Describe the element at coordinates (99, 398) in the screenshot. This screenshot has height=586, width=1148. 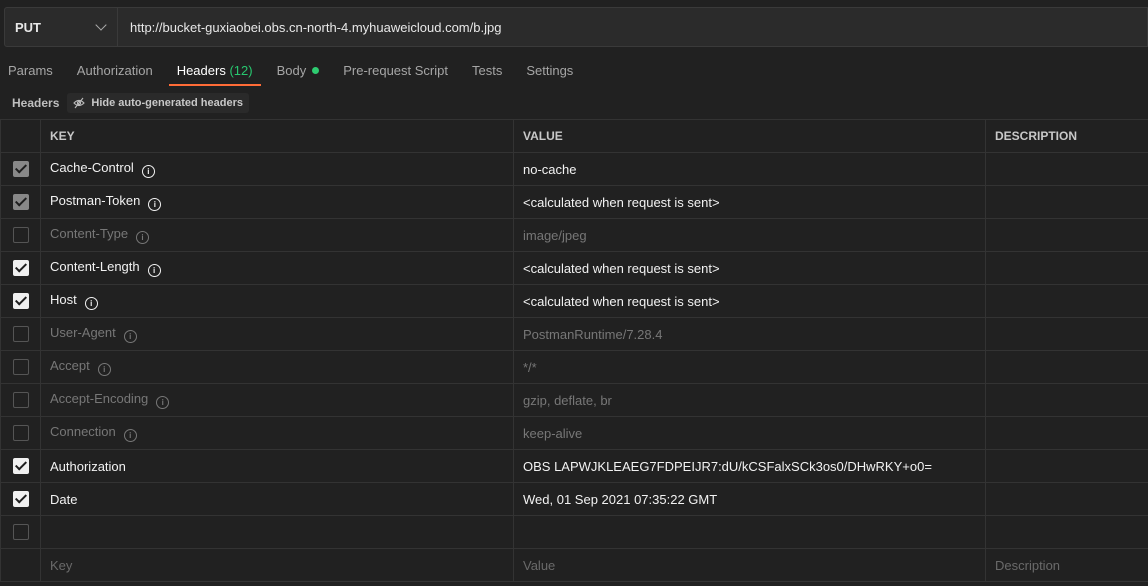
I see `header-key: Accept-Encoding` at that location.